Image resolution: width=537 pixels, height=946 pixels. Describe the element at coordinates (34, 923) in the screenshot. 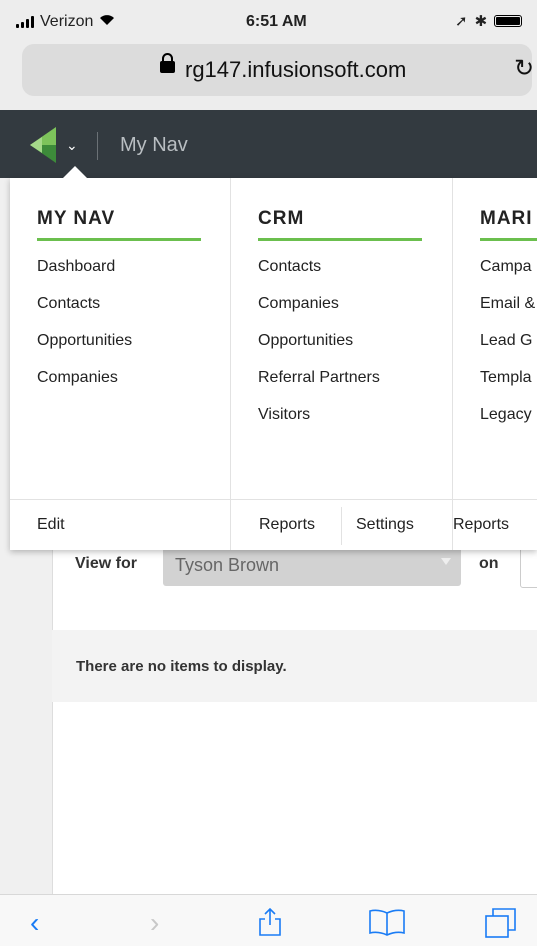

I see `back-icon: ‹` at that location.